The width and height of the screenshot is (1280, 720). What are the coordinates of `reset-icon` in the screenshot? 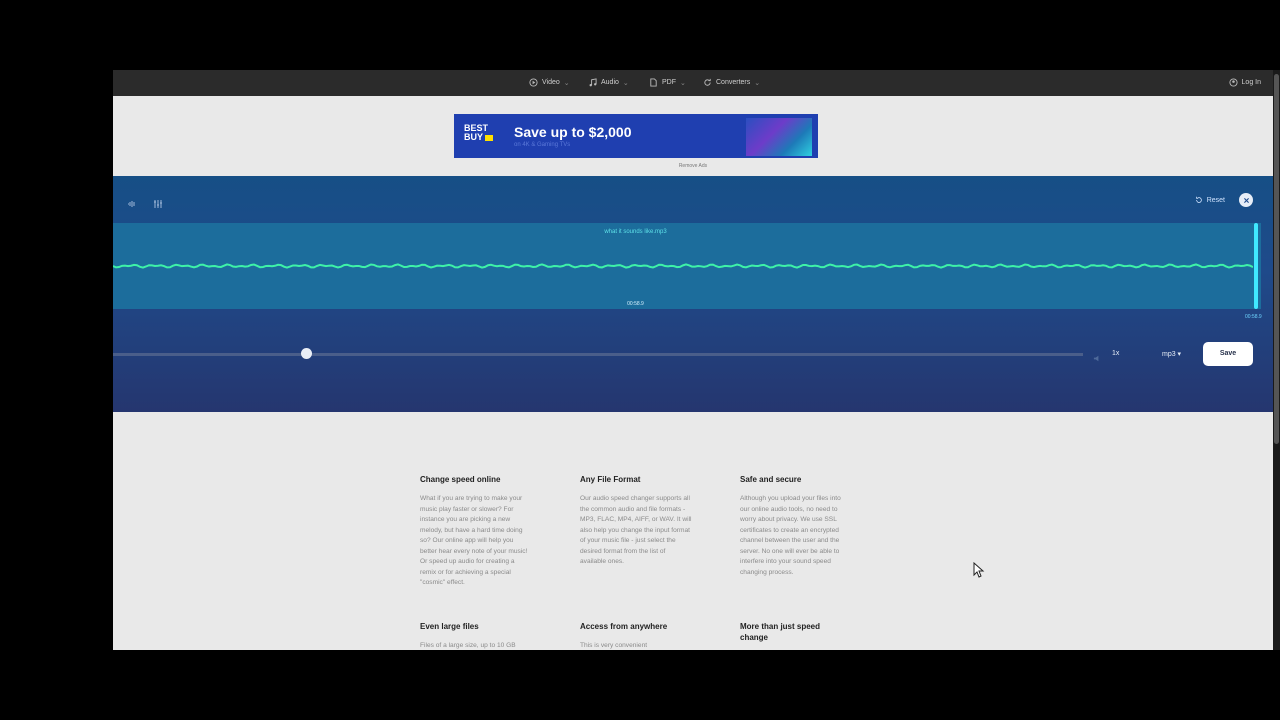 It's located at (1198, 199).